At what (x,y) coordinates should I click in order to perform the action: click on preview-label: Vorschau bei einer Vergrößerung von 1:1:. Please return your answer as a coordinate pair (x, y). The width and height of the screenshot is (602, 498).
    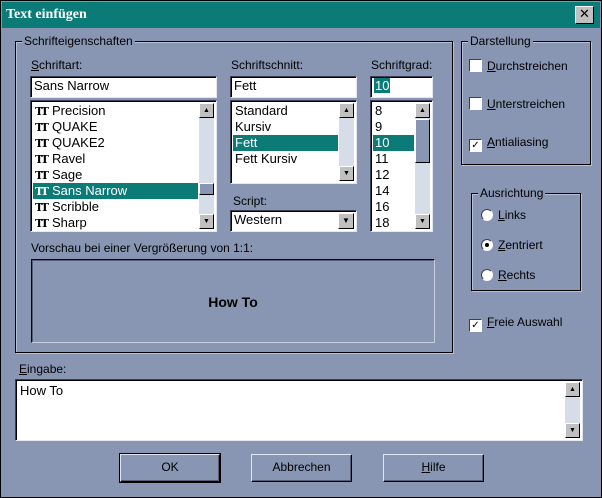
    Looking at the image, I should click on (142, 248).